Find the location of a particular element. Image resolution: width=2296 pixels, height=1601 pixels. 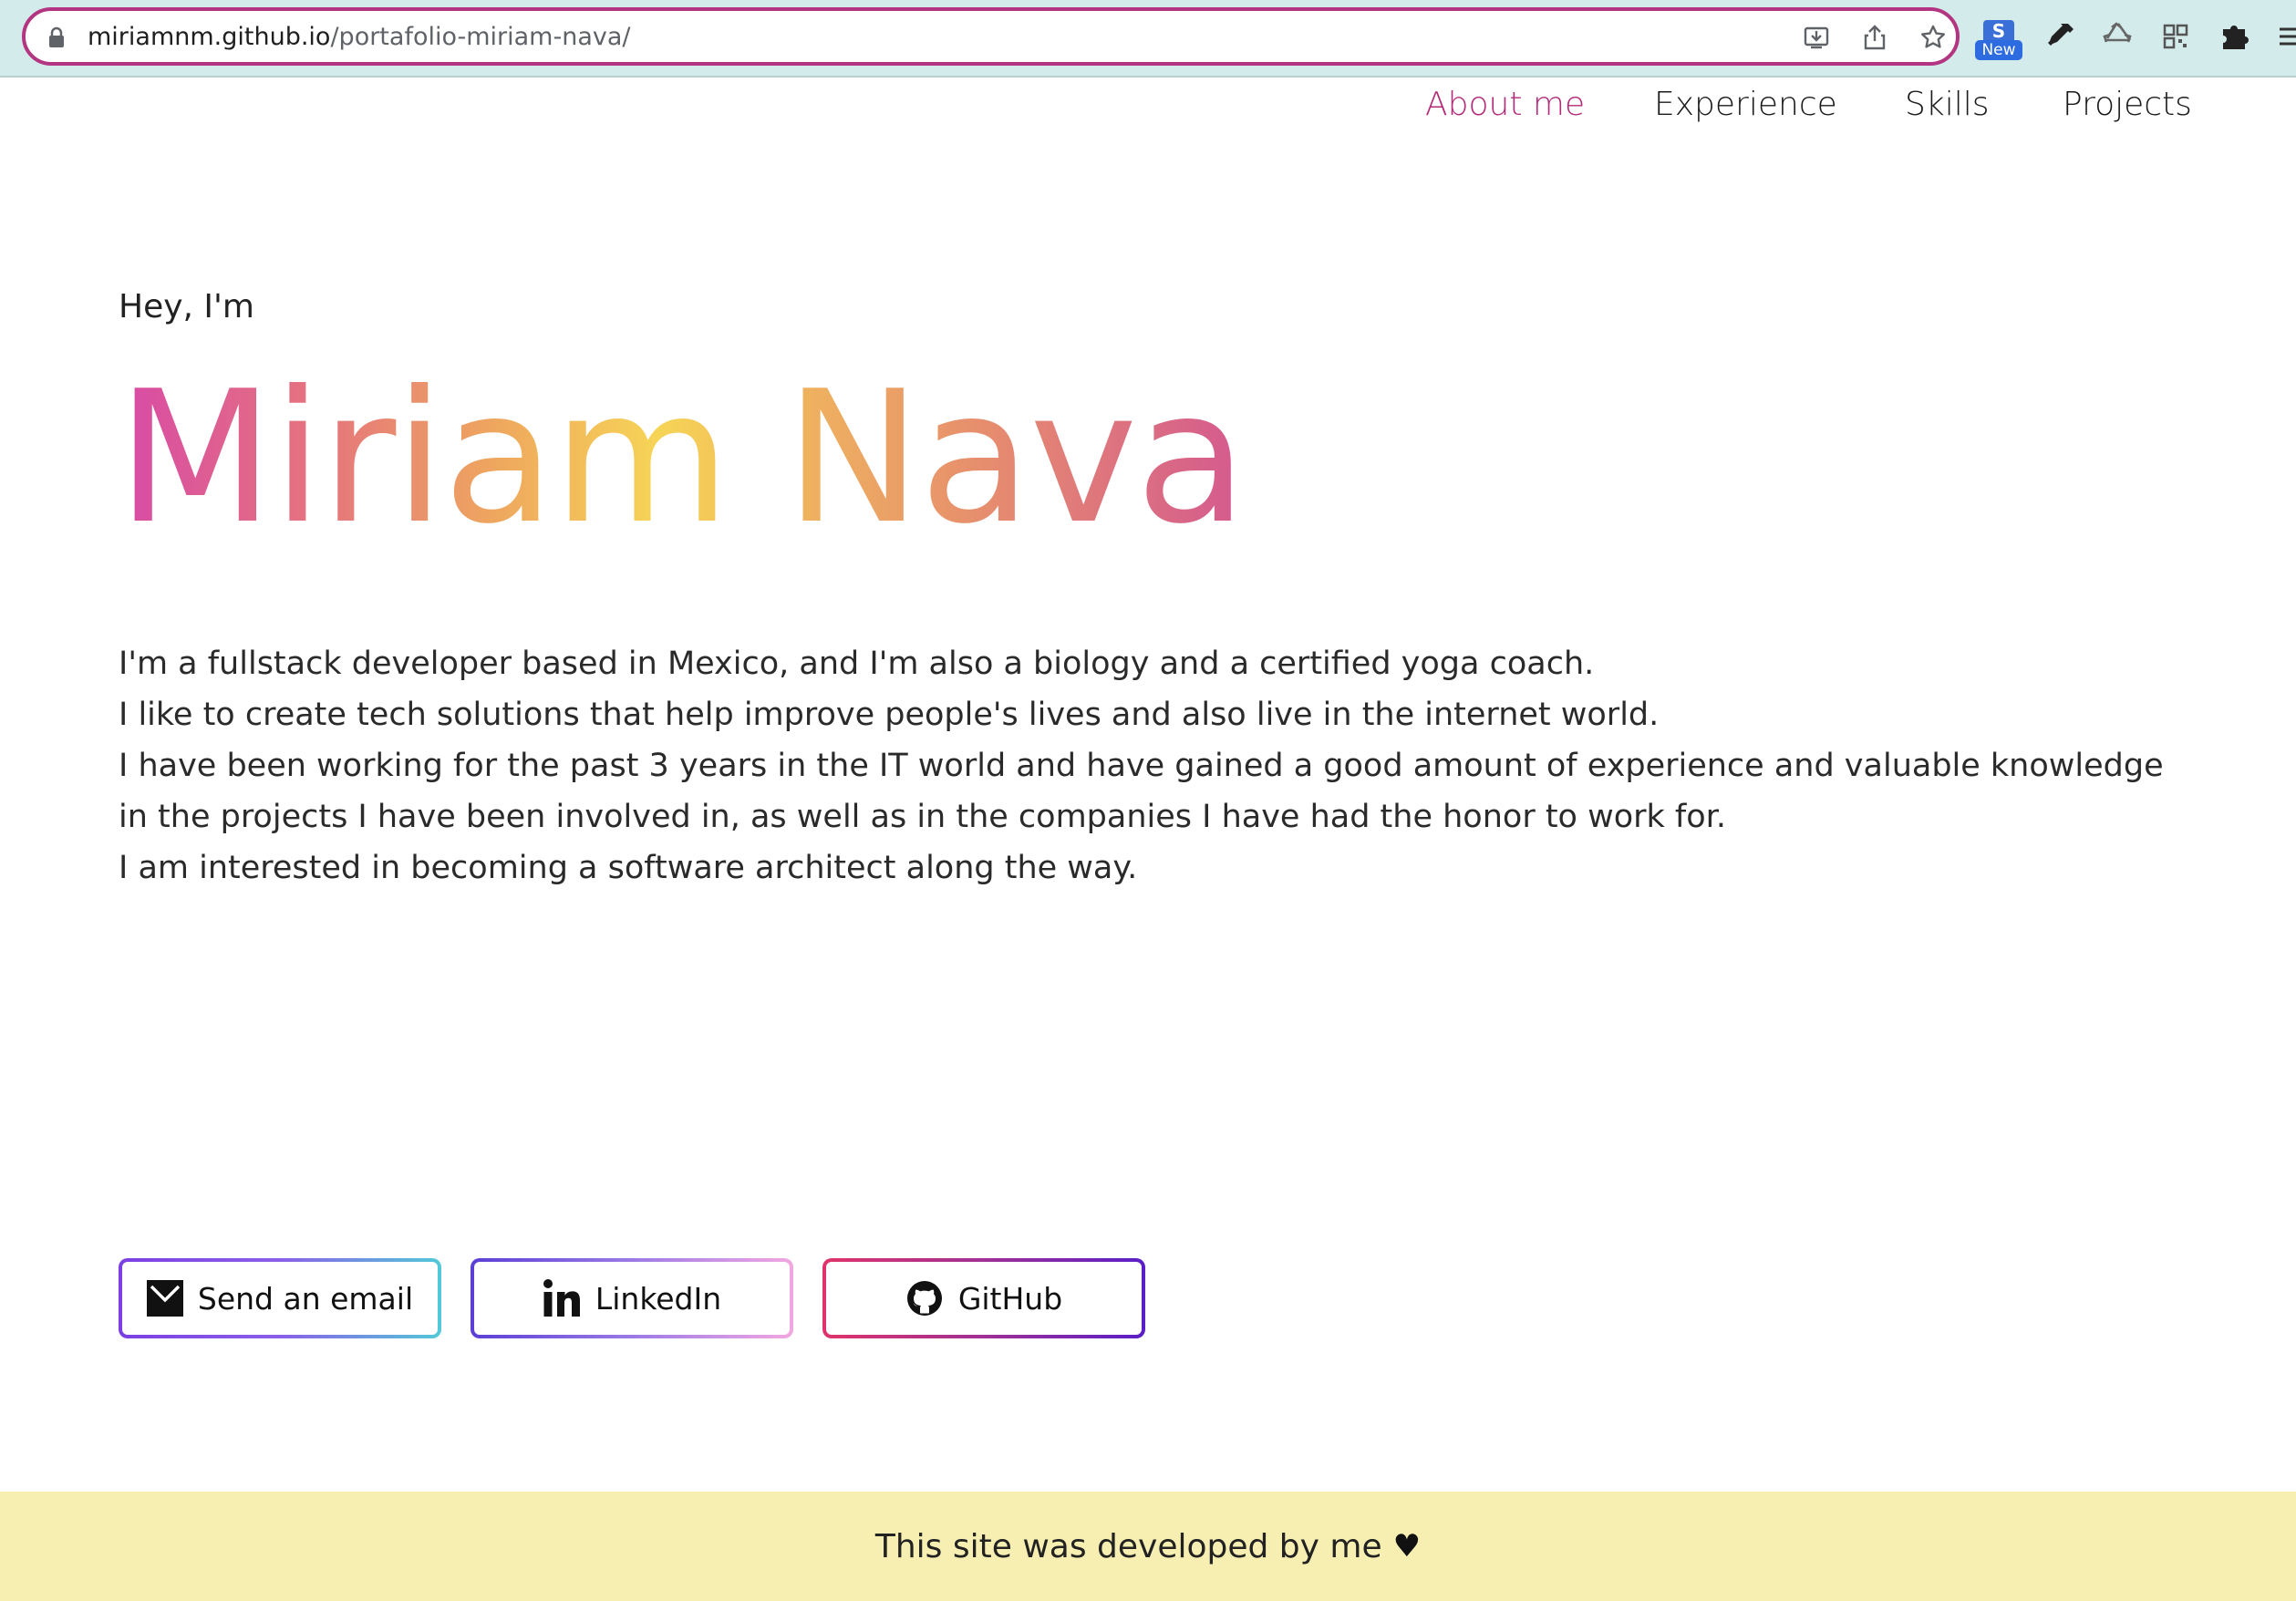

nav-skills: Skills is located at coordinates (1947, 105).